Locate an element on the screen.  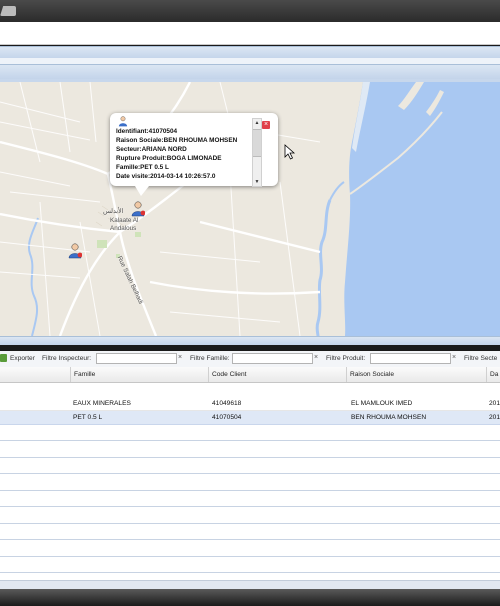
popup-line-secteur: Secteur:ARIANA NORD is located at coordinates (151, 149).